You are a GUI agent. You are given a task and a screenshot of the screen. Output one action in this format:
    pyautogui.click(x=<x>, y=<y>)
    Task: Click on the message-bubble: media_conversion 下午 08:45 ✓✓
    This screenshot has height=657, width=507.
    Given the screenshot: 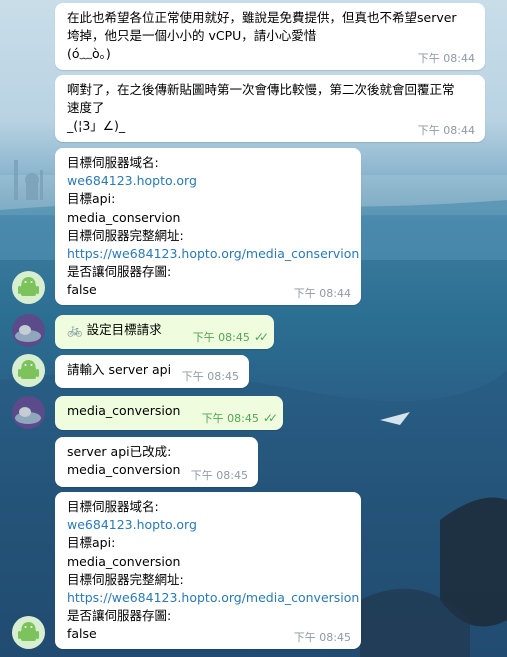 What is the action you would take?
    pyautogui.click(x=169, y=413)
    